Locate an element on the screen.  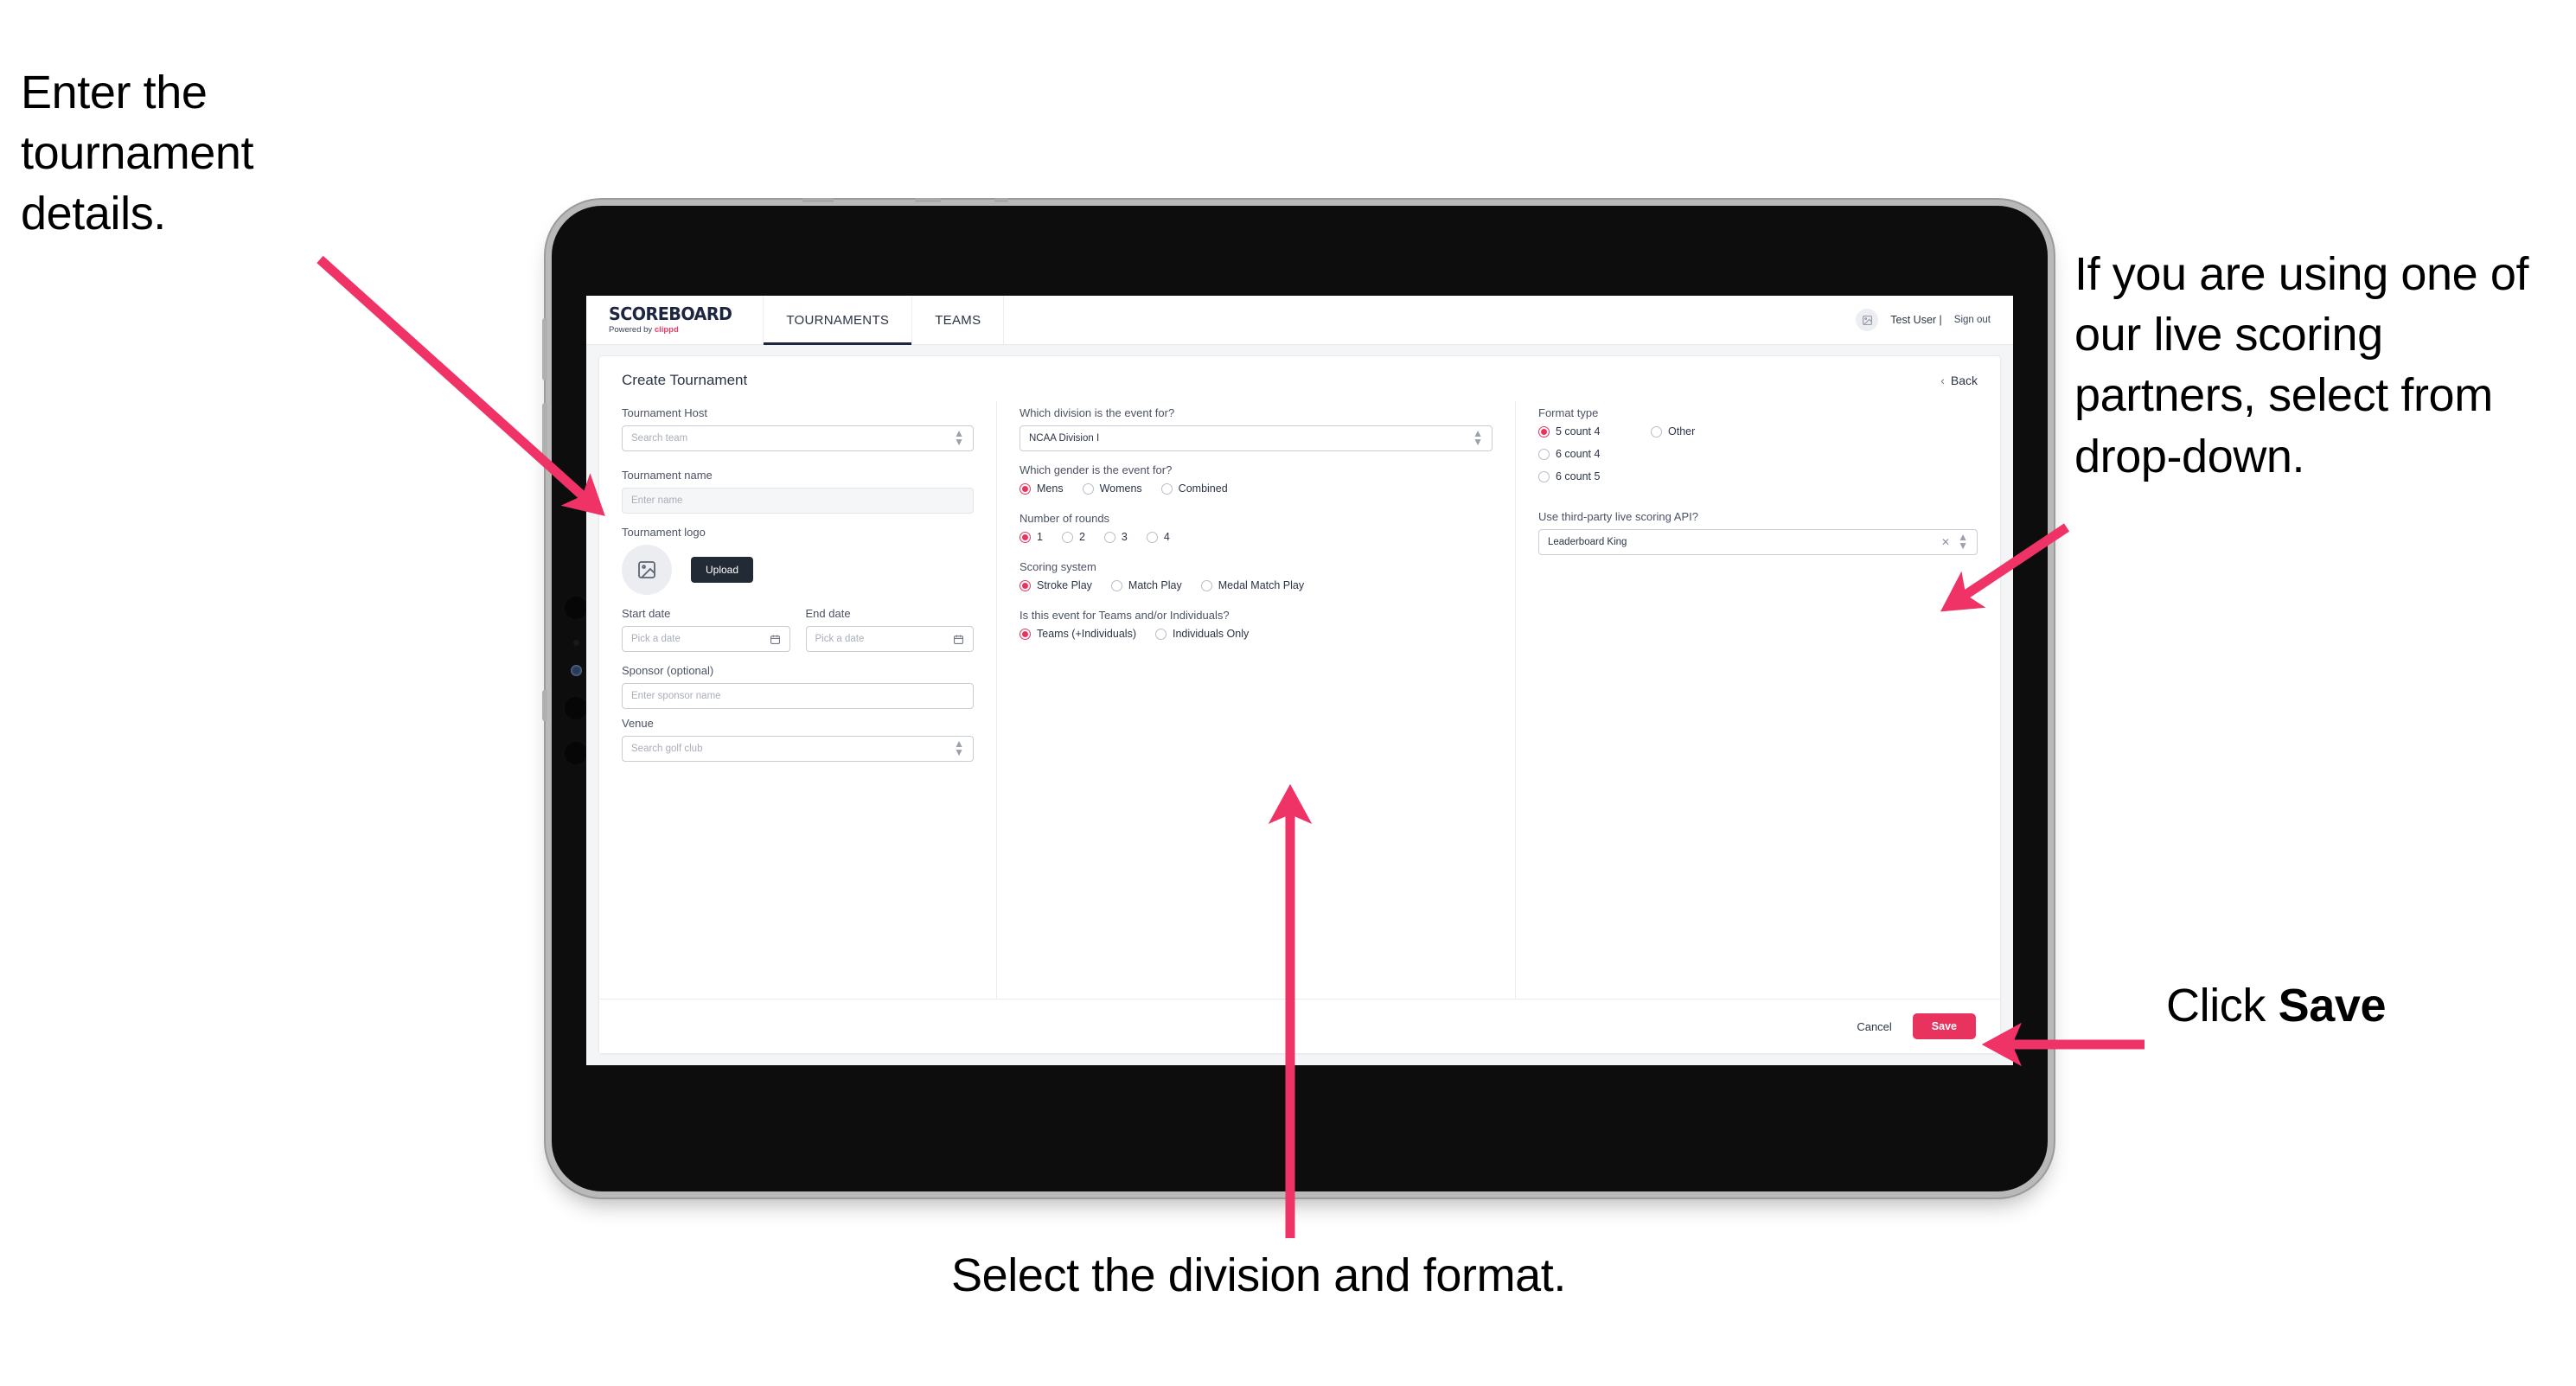
tab-tournaments: TOURNAMENTS is located at coordinates (839, 321).